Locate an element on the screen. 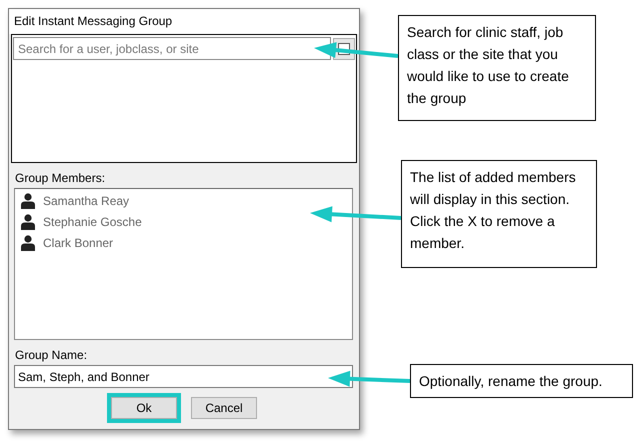 This screenshot has width=639, height=444. member-name: Samantha Reay is located at coordinates (86, 201).